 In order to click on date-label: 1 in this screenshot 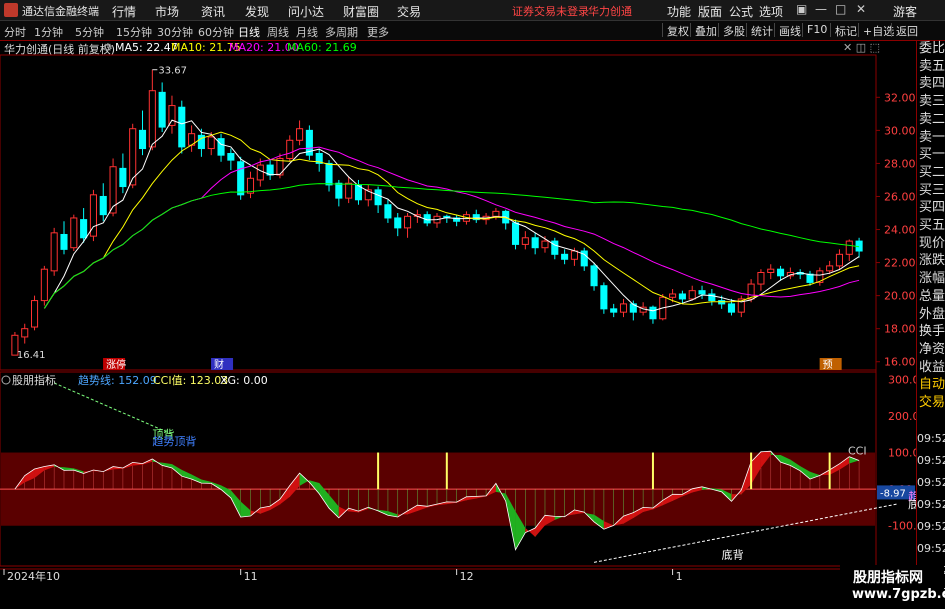, I will do `click(679, 576)`.